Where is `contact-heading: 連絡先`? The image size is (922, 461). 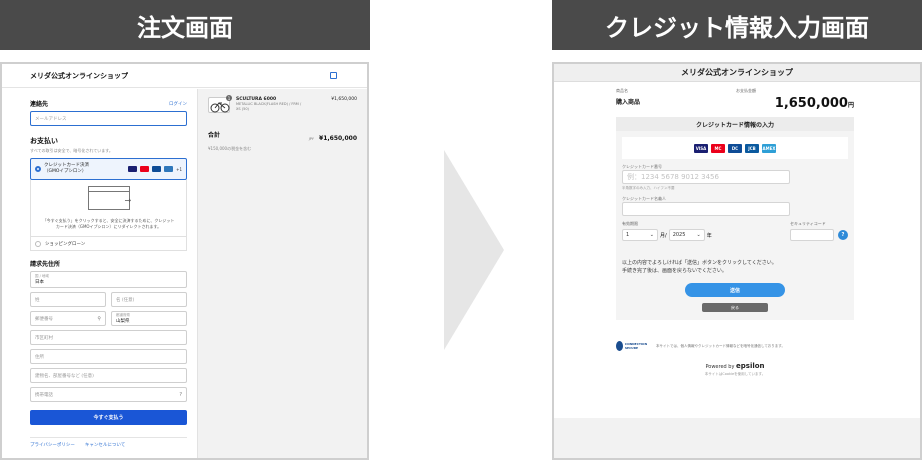
contact-heading: 連絡先 is located at coordinates (39, 104).